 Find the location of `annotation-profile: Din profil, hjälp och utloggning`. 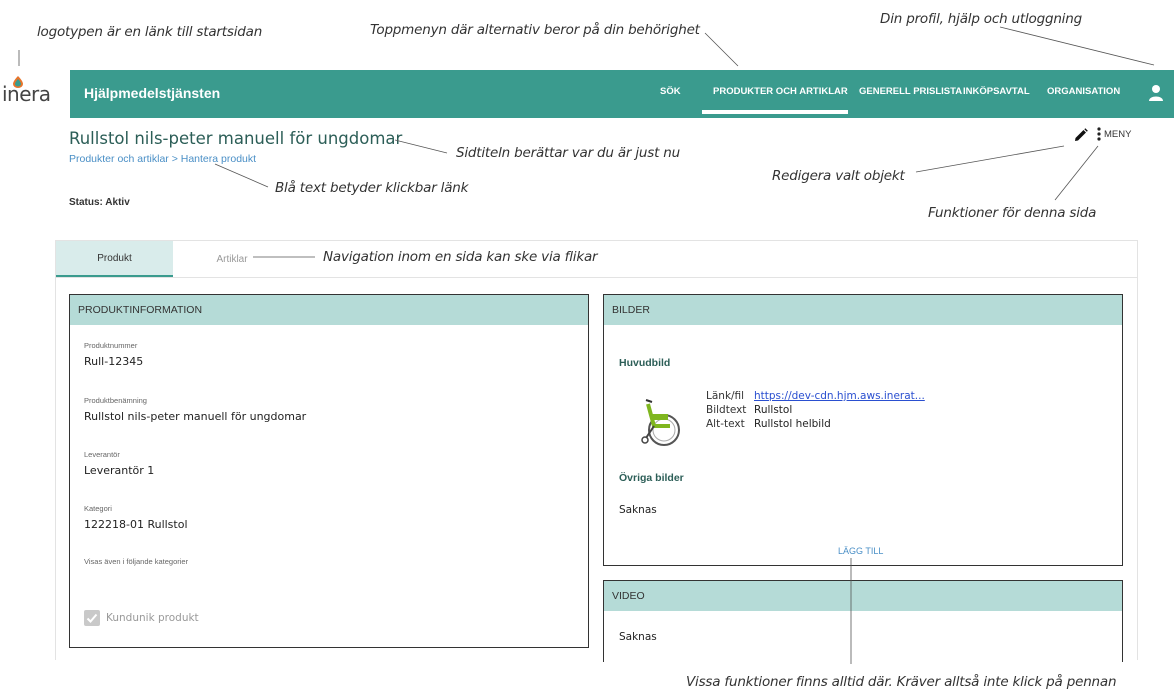

annotation-profile: Din profil, hjälp och utloggning is located at coordinates (981, 19).